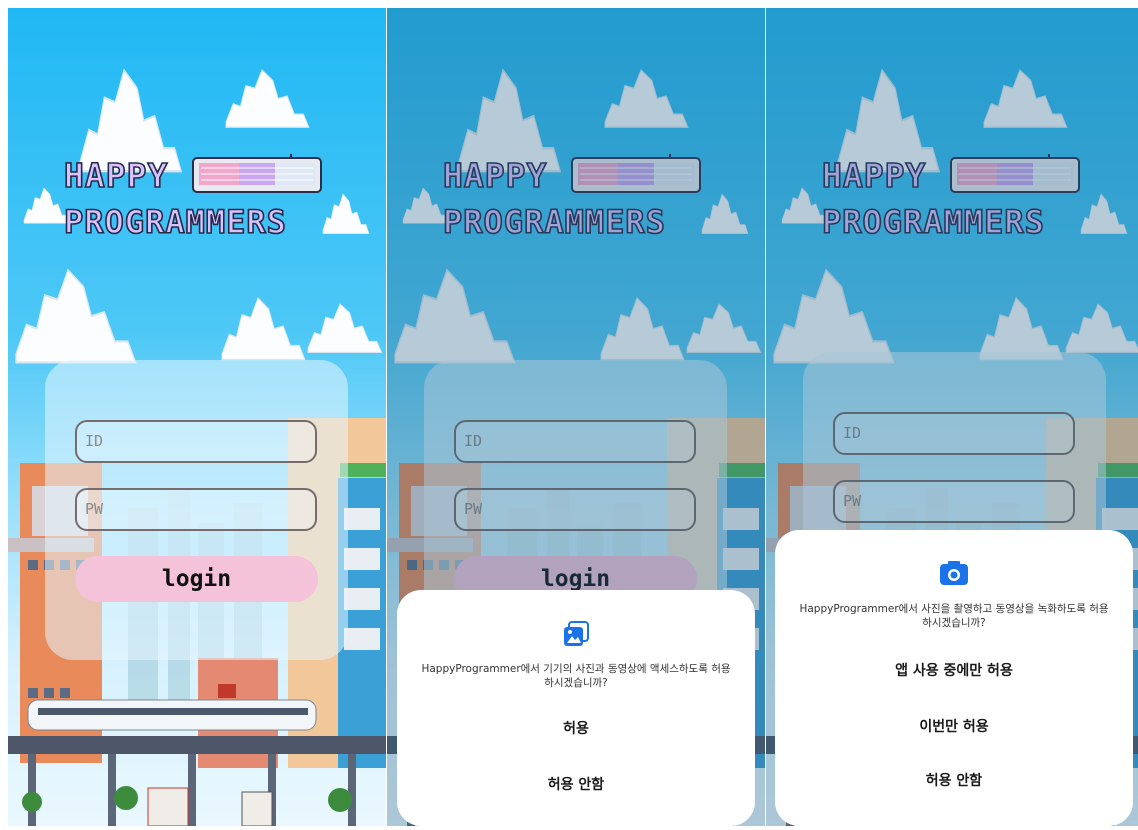 Image resolution: width=1138 pixels, height=830 pixels. What do you see at coordinates (954, 573) in the screenshot?
I see `camera-icon` at bounding box center [954, 573].